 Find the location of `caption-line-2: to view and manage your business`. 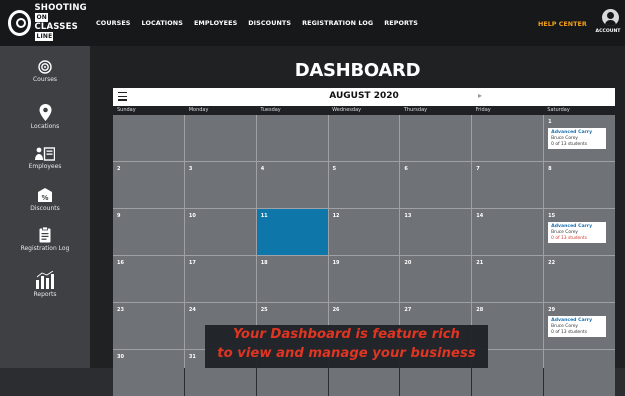

caption-line-2: to view and manage your business is located at coordinates (346, 353).